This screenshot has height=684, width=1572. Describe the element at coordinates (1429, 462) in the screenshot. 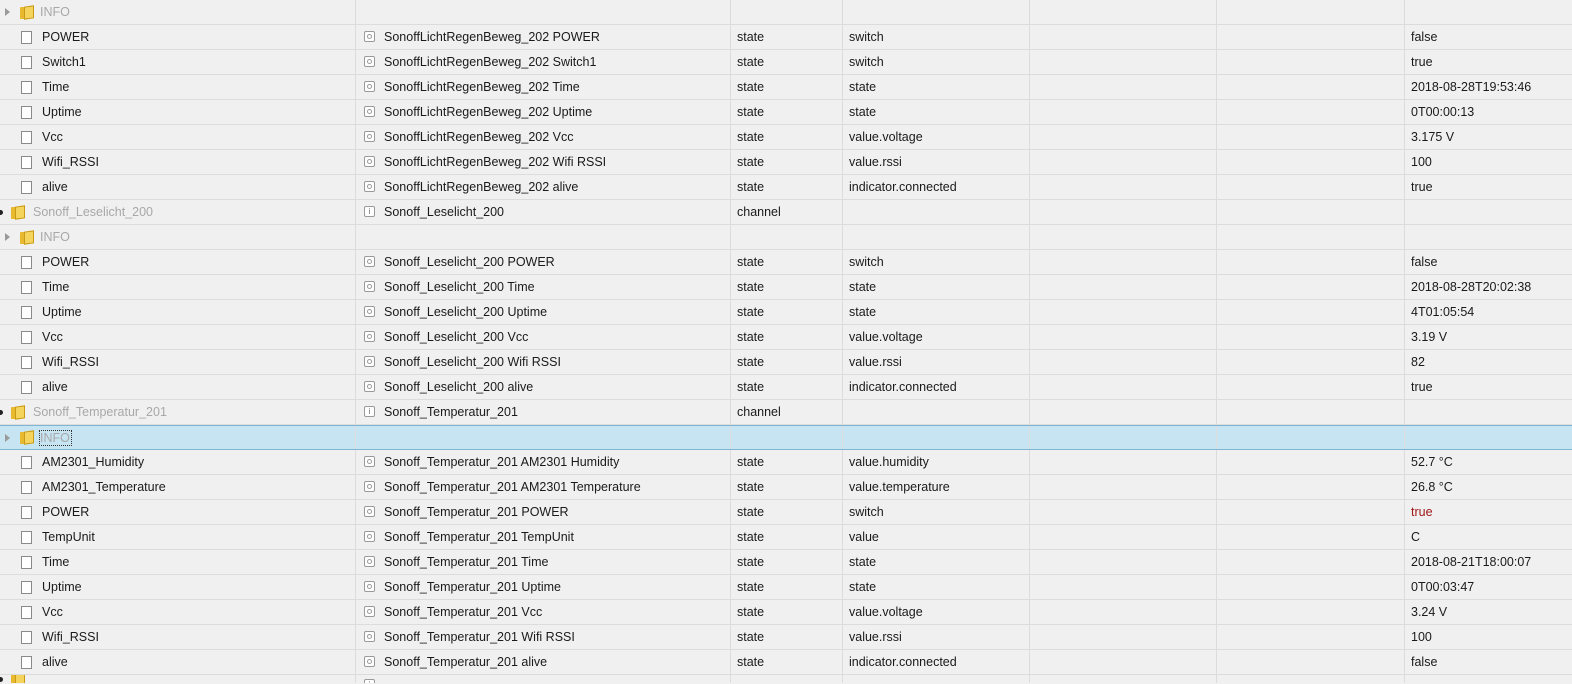

I see `state-value: 52.7 °C` at that location.